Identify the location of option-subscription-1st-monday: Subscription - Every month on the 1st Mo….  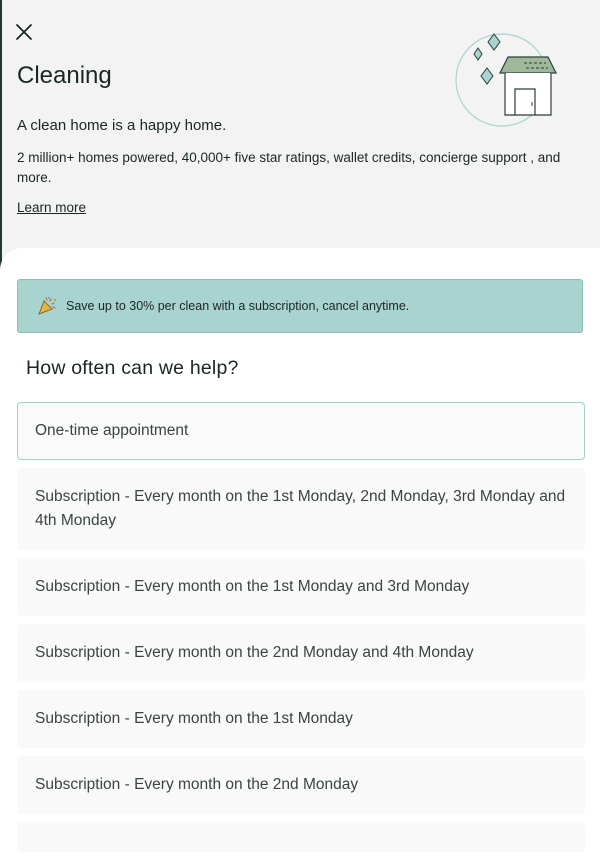
(301, 719).